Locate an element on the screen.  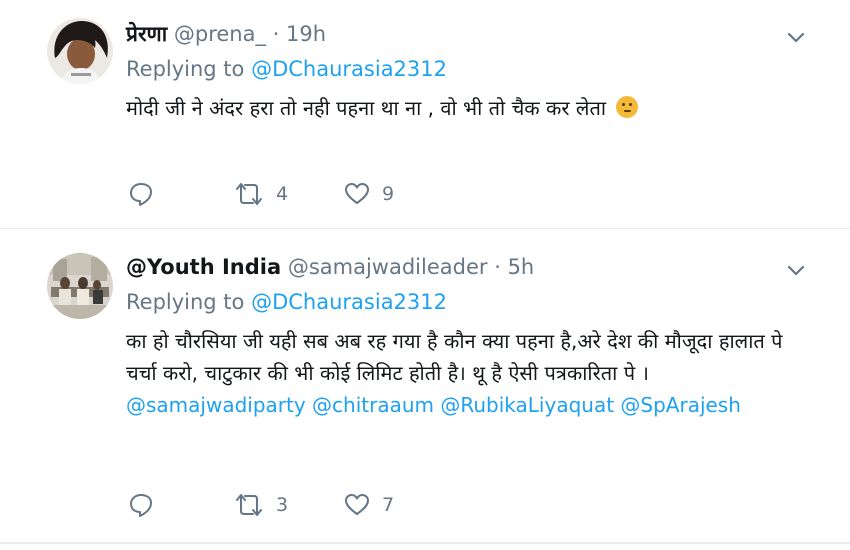
retweet-button: 4 is located at coordinates (261, 194).